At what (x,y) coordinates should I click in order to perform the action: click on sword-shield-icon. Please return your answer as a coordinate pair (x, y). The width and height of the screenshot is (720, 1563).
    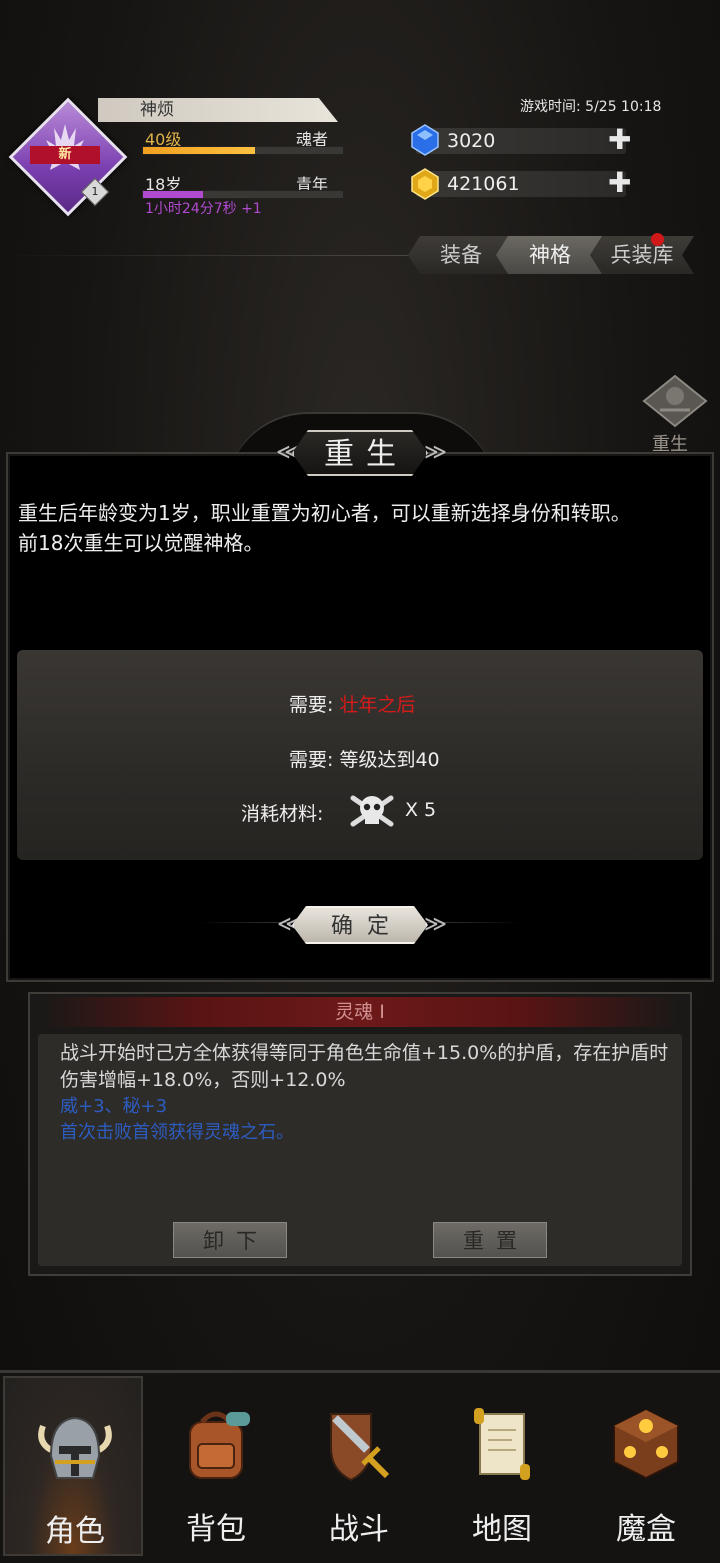
    Looking at the image, I should click on (360, 1447).